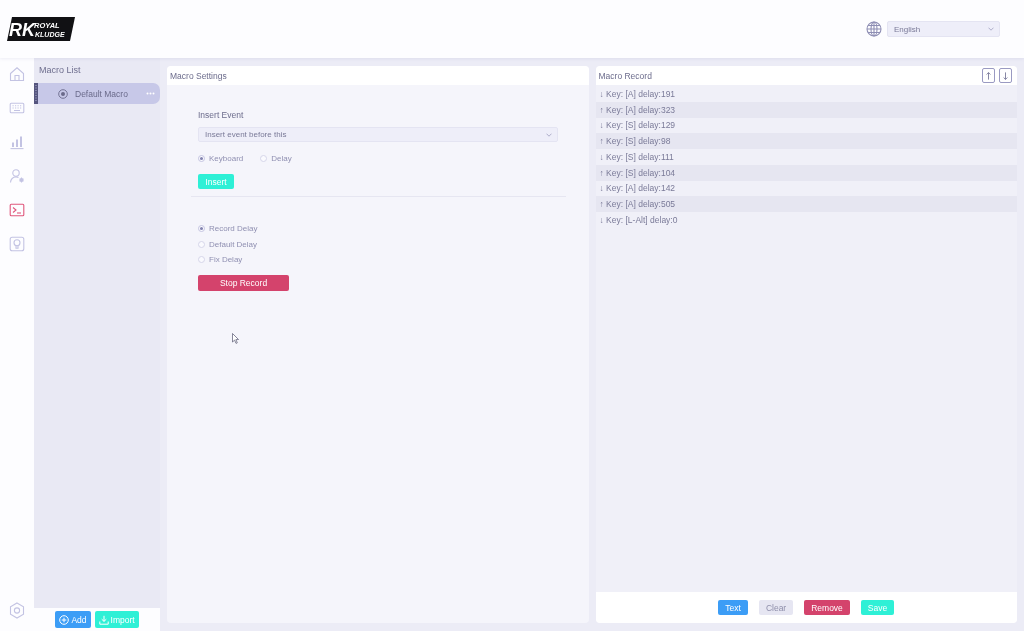 This screenshot has height=631, width=1024. What do you see at coordinates (806, 141) in the screenshot?
I see `macro-event-row: ↑ Key: [S] delay:98` at bounding box center [806, 141].